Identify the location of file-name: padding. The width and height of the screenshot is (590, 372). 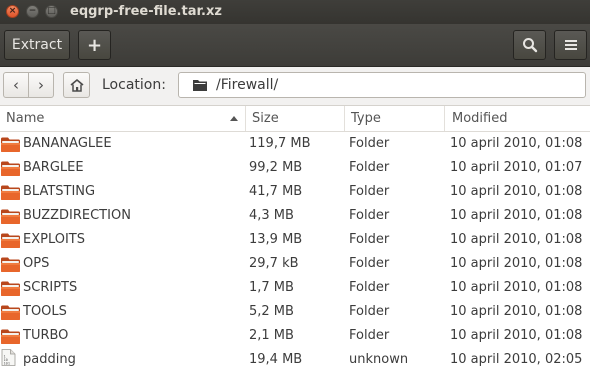
(49, 359).